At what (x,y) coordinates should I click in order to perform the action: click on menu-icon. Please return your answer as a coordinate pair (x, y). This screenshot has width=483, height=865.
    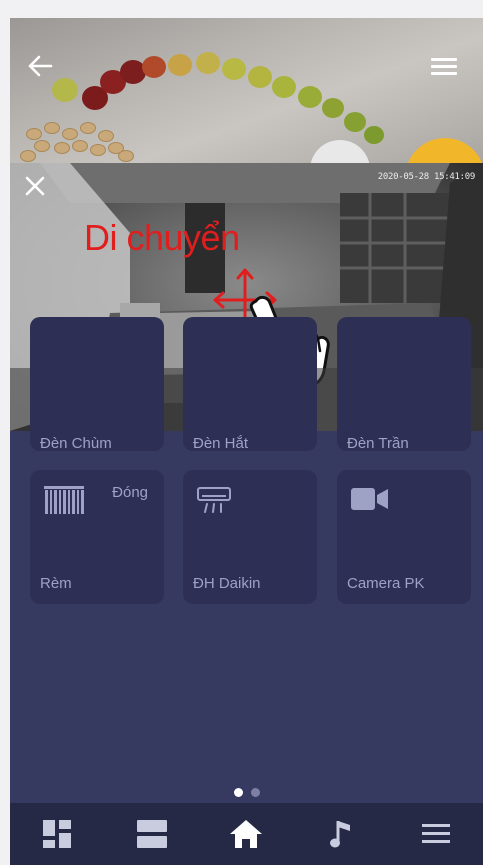
    Looking at the image, I should click on (435, 833).